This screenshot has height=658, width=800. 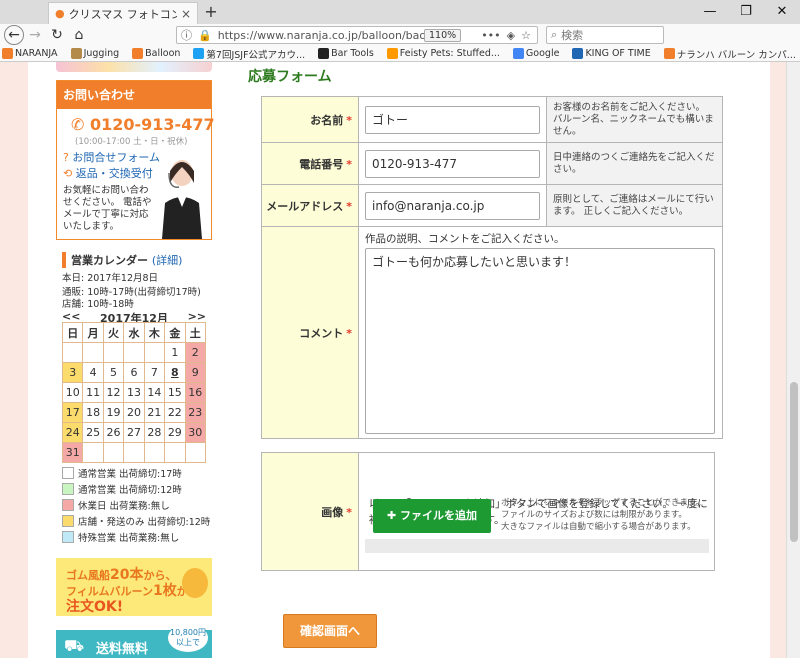 What do you see at coordinates (134, 432) in the screenshot?
I see `calendar-day: 27` at bounding box center [134, 432].